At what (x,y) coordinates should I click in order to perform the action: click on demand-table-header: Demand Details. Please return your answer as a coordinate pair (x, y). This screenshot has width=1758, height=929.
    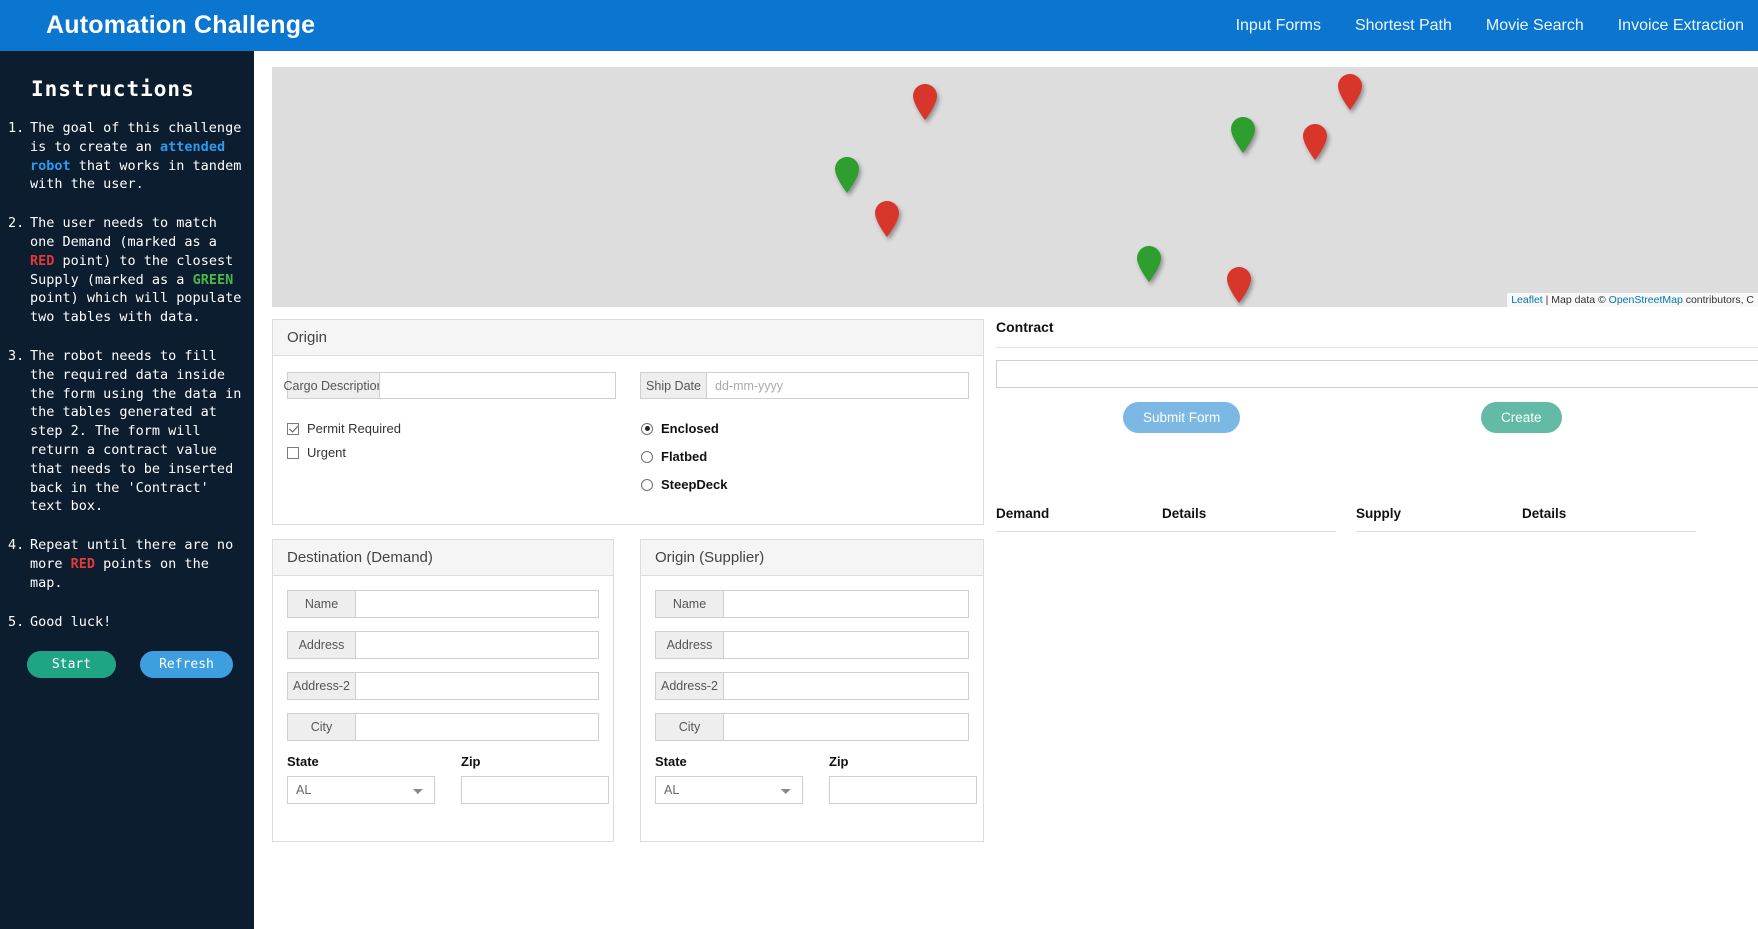
    Looking at the image, I should click on (1166, 518).